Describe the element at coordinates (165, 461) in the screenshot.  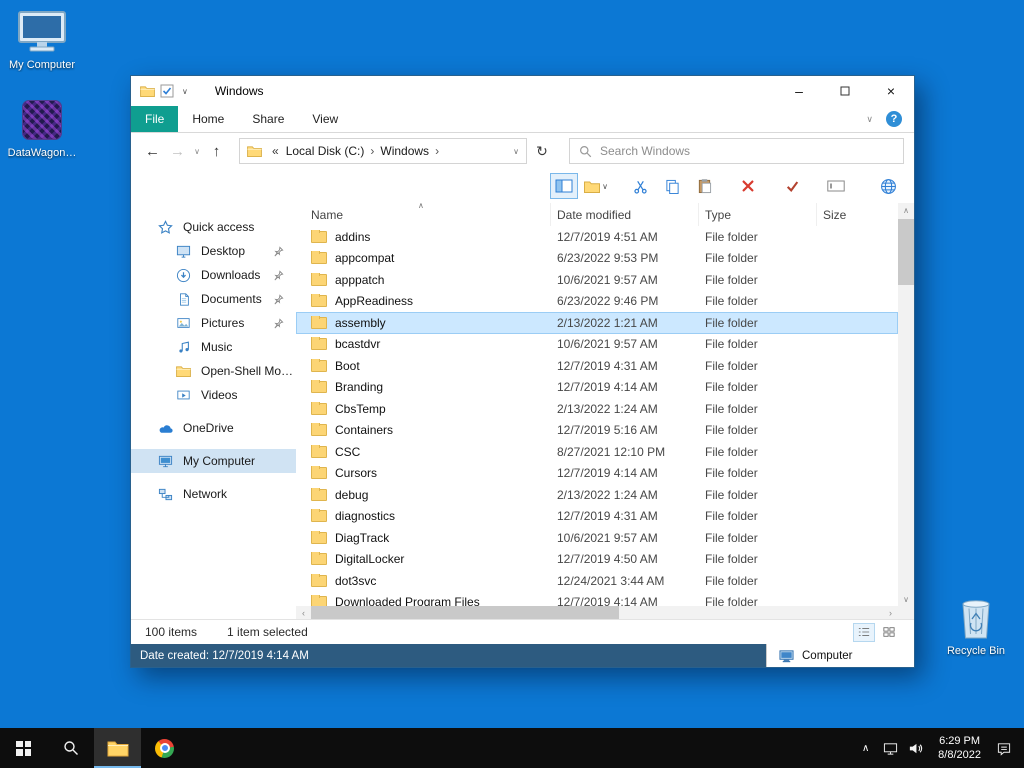
I see `computer-icon` at that location.